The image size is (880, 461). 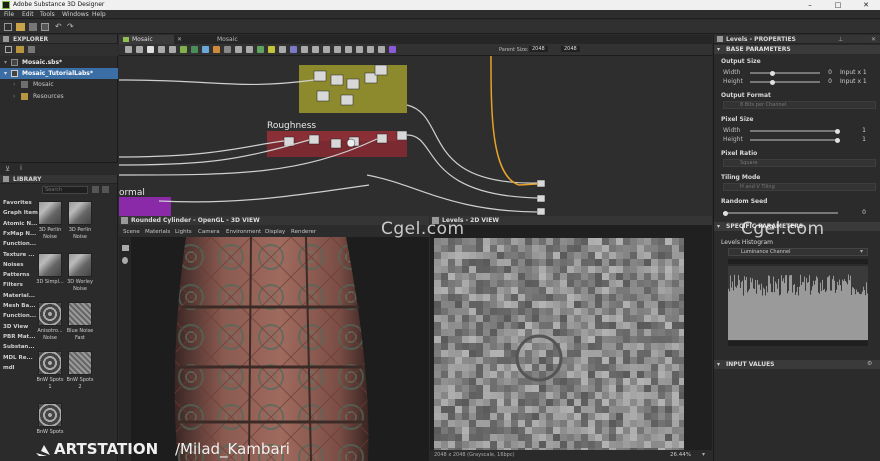 What do you see at coordinates (20, 49) in the screenshot?
I see `open-package-icon` at bounding box center [20, 49].